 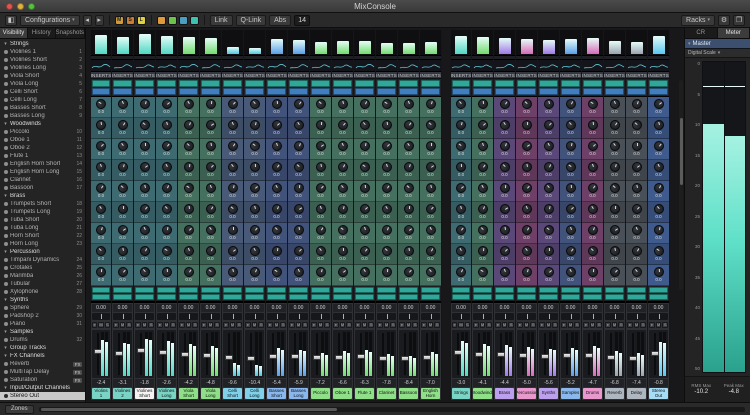 I want to click on channel-name-label: Basses Short, so click(x=276, y=393).